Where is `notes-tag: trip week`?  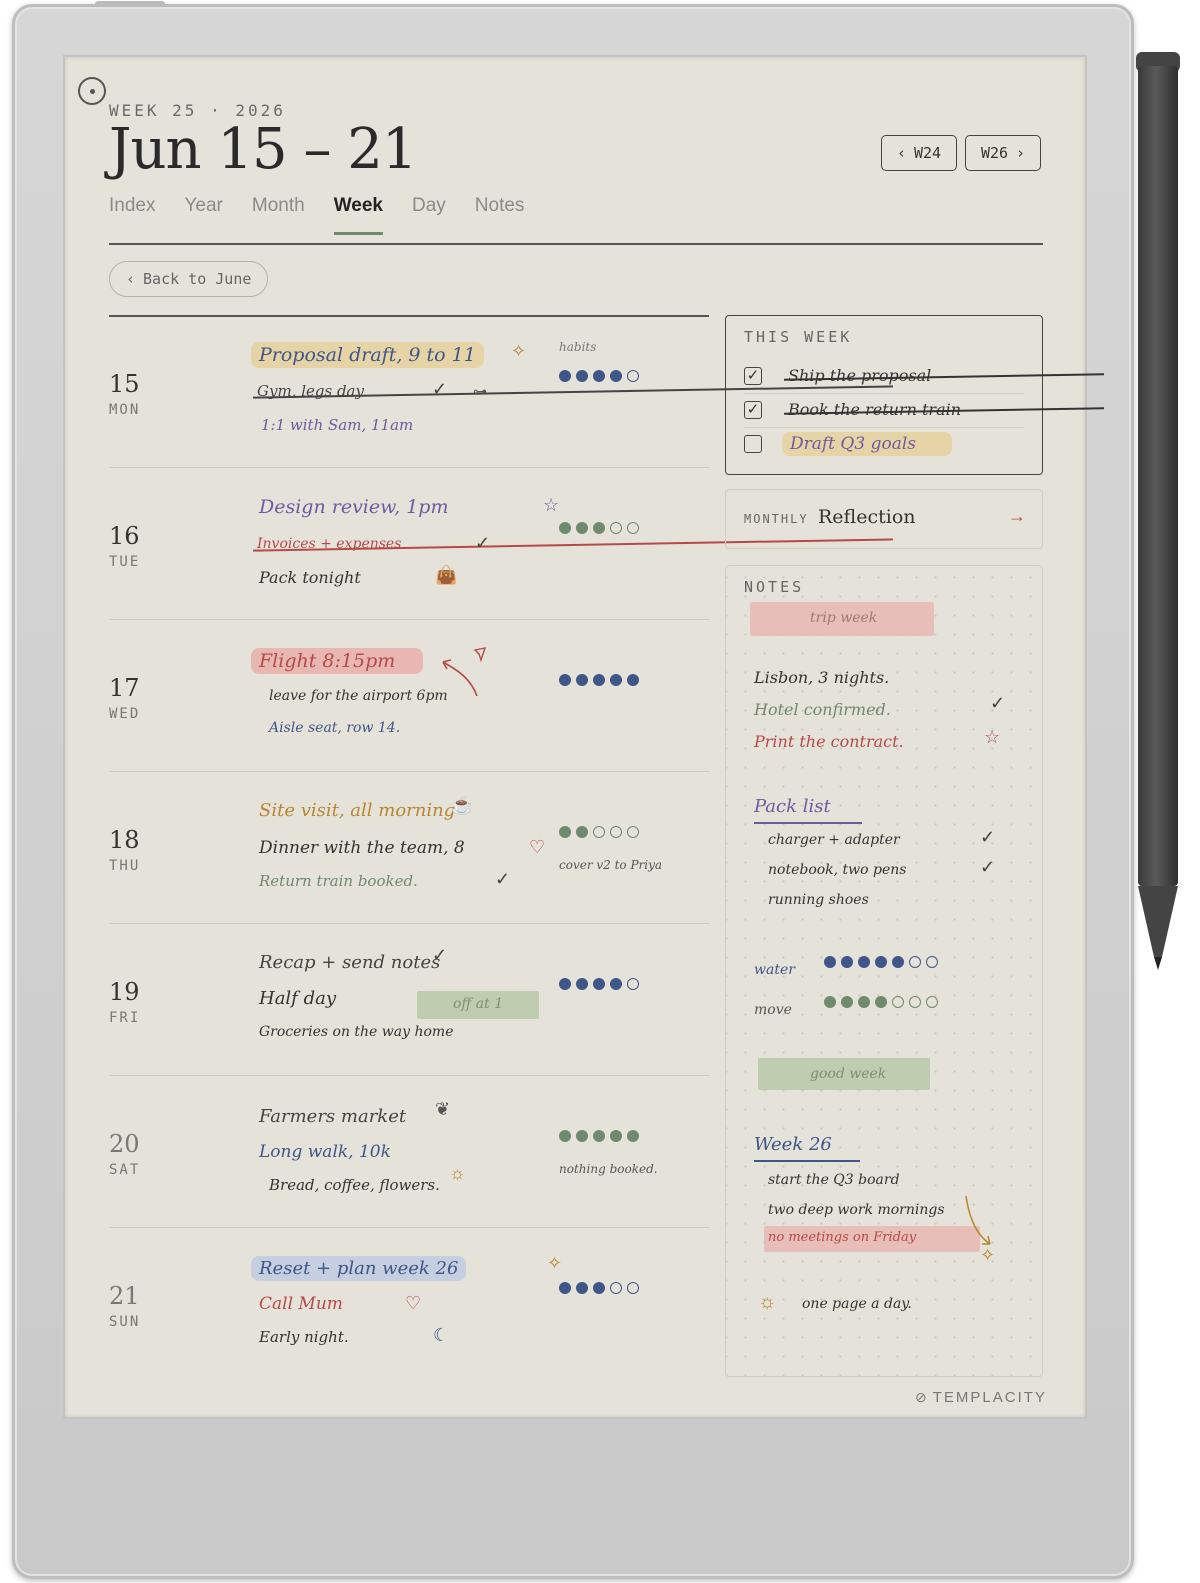
notes-tag: trip week is located at coordinates (844, 618).